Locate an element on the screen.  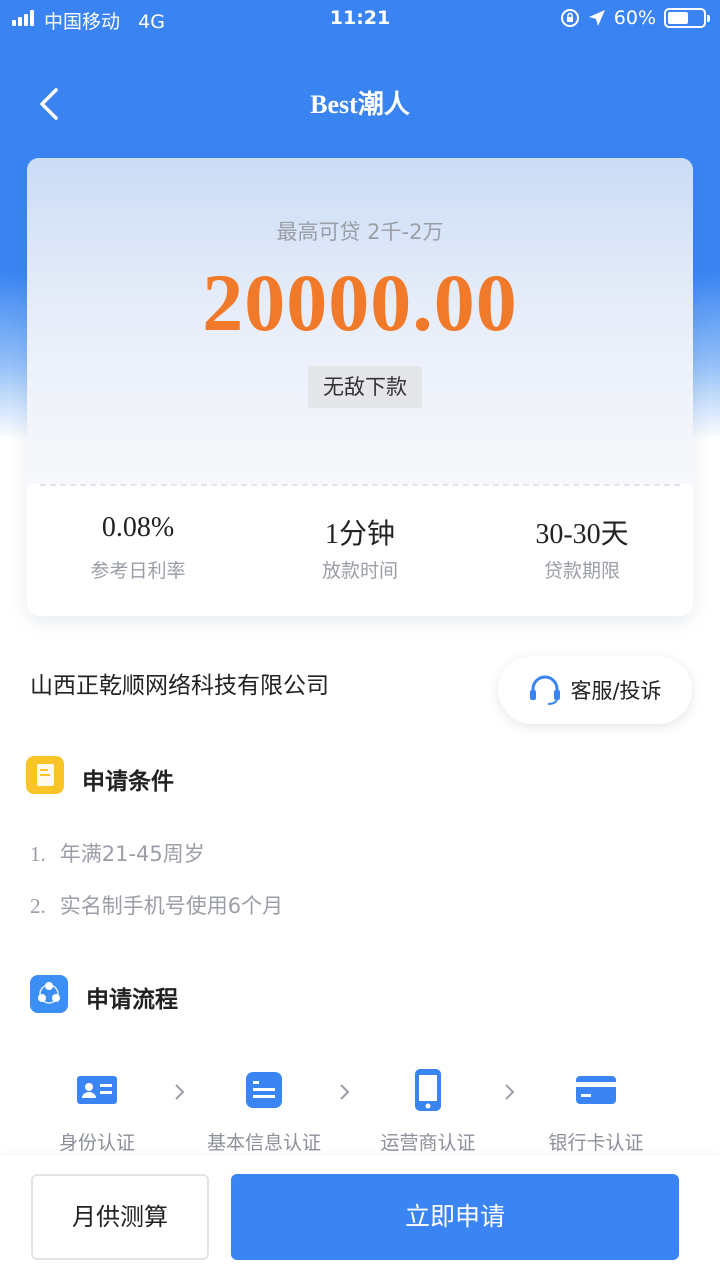
bottom-action-bar: 月供测算 立即申请 is located at coordinates (360, 1218).